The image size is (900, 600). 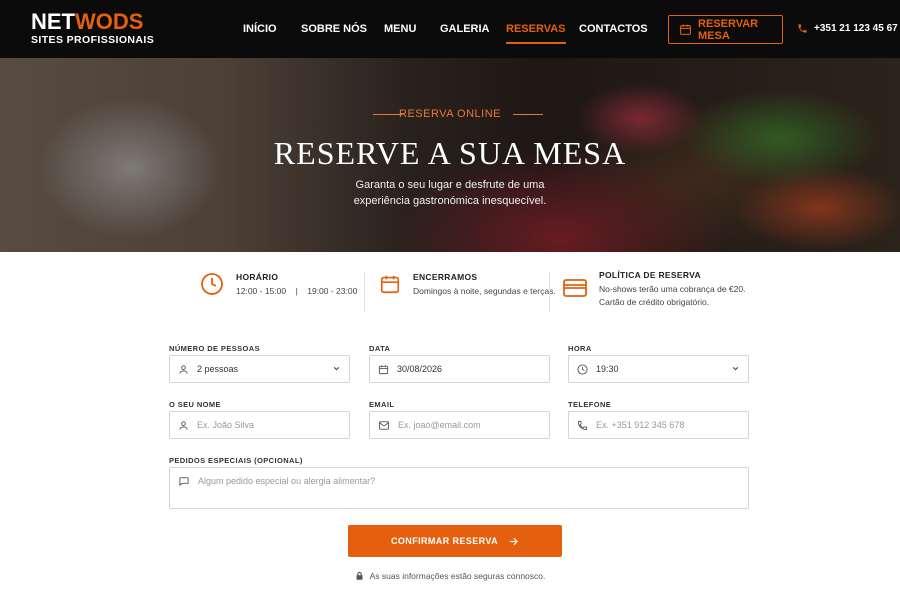 I want to click on date-field: 30/08/2026, so click(x=459, y=369).